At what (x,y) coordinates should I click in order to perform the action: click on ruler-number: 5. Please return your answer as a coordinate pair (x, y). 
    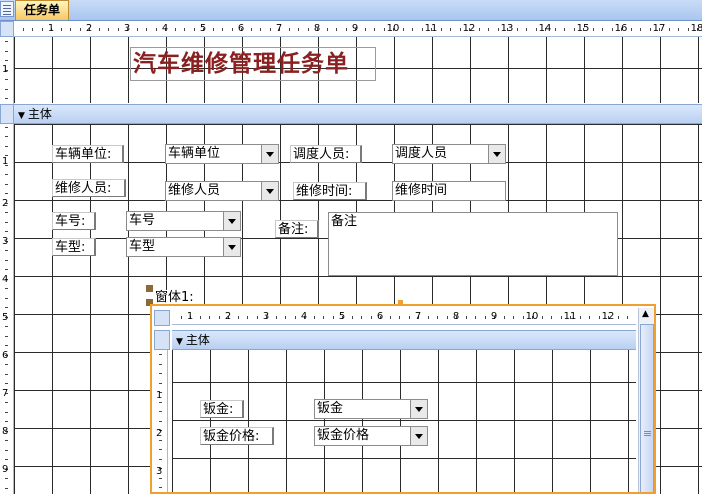
    Looking at the image, I should click on (5, 317).